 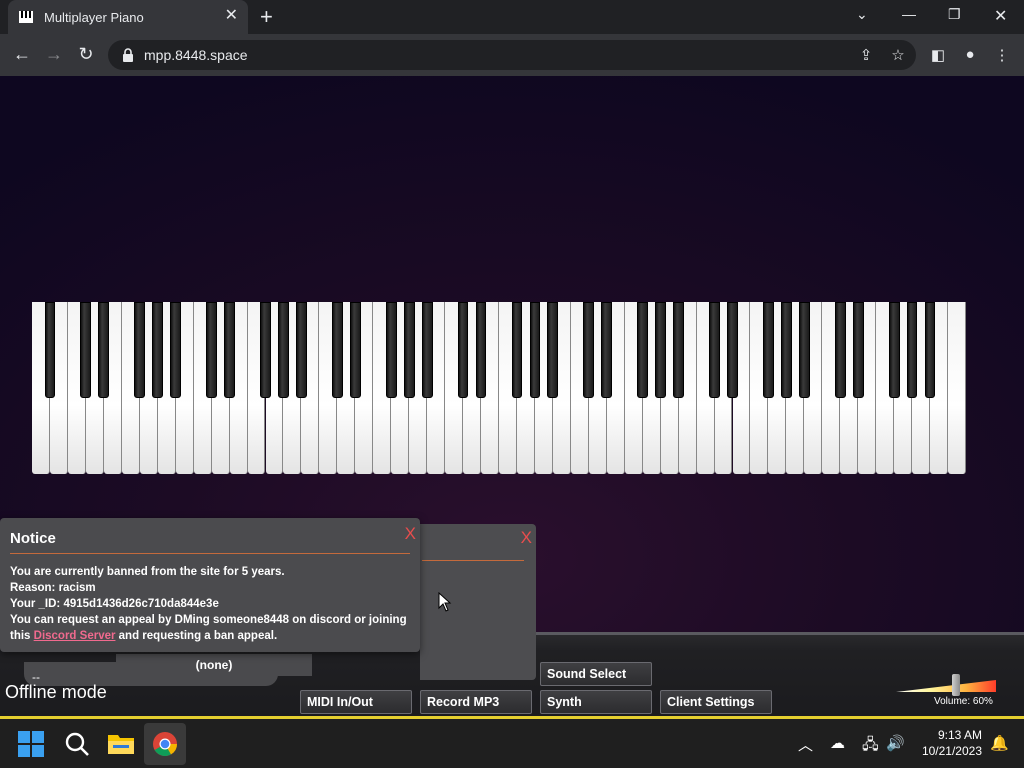 I want to click on browser-toolbar: ← → ↻ mpp.8448.space ⇪ ☆ ◧ ● ⋮, so click(x=512, y=55).